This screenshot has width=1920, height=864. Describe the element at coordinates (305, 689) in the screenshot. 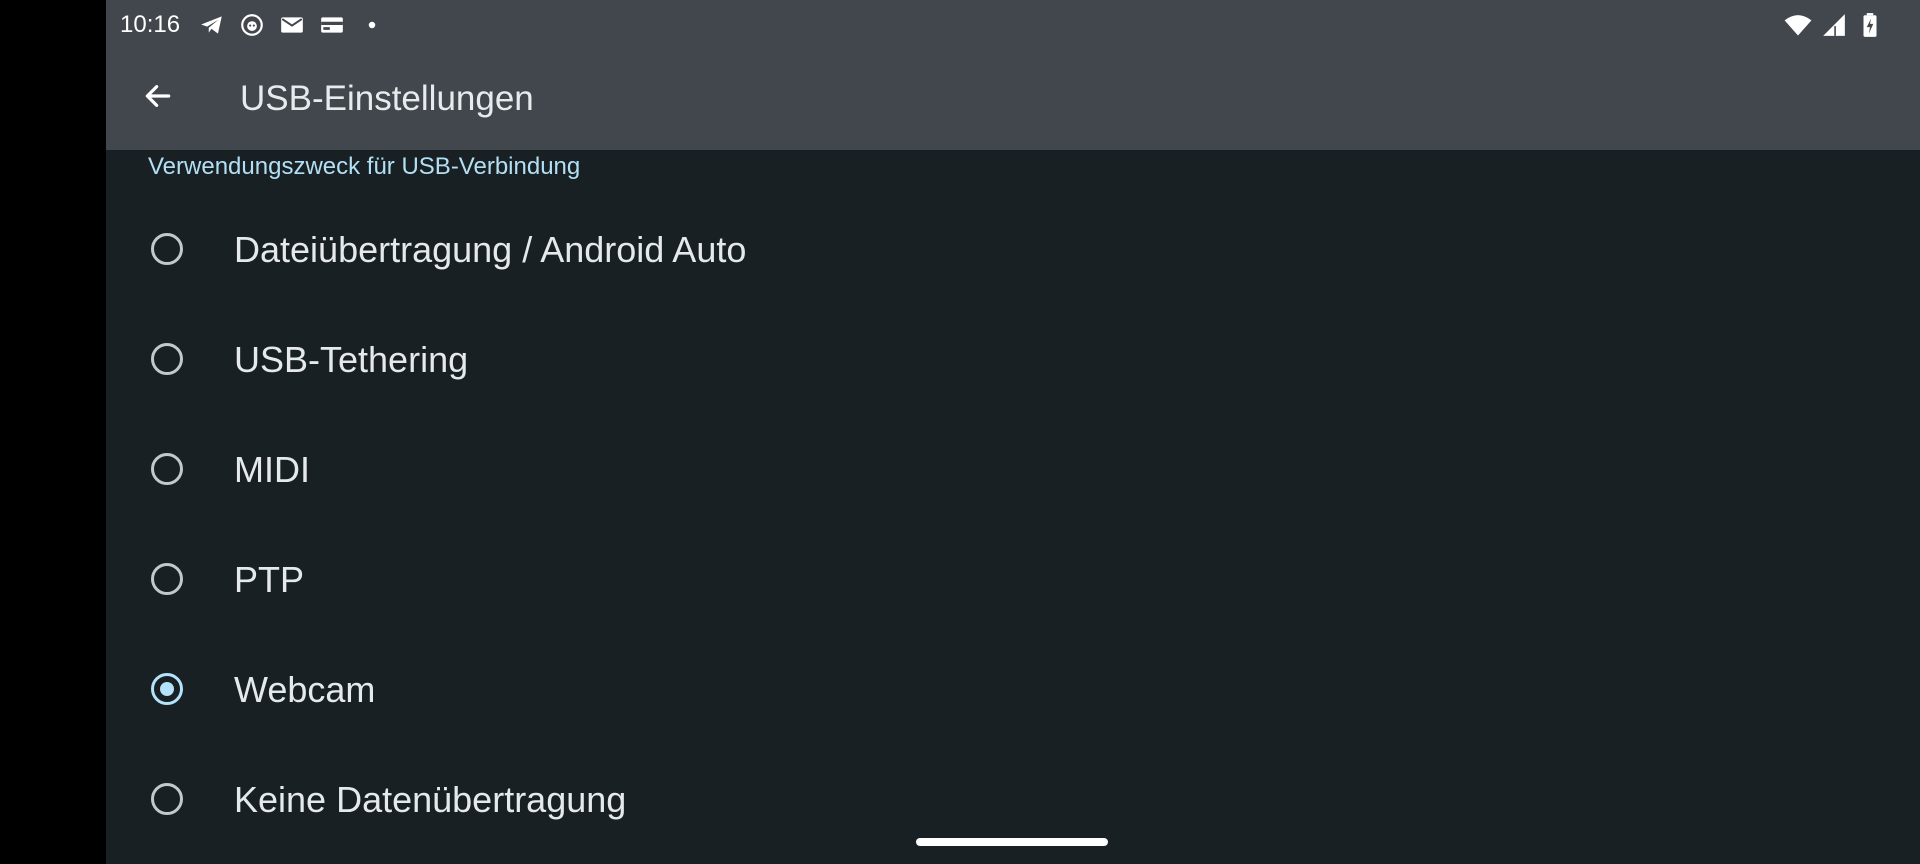

I see `option-label: Webcam` at that location.